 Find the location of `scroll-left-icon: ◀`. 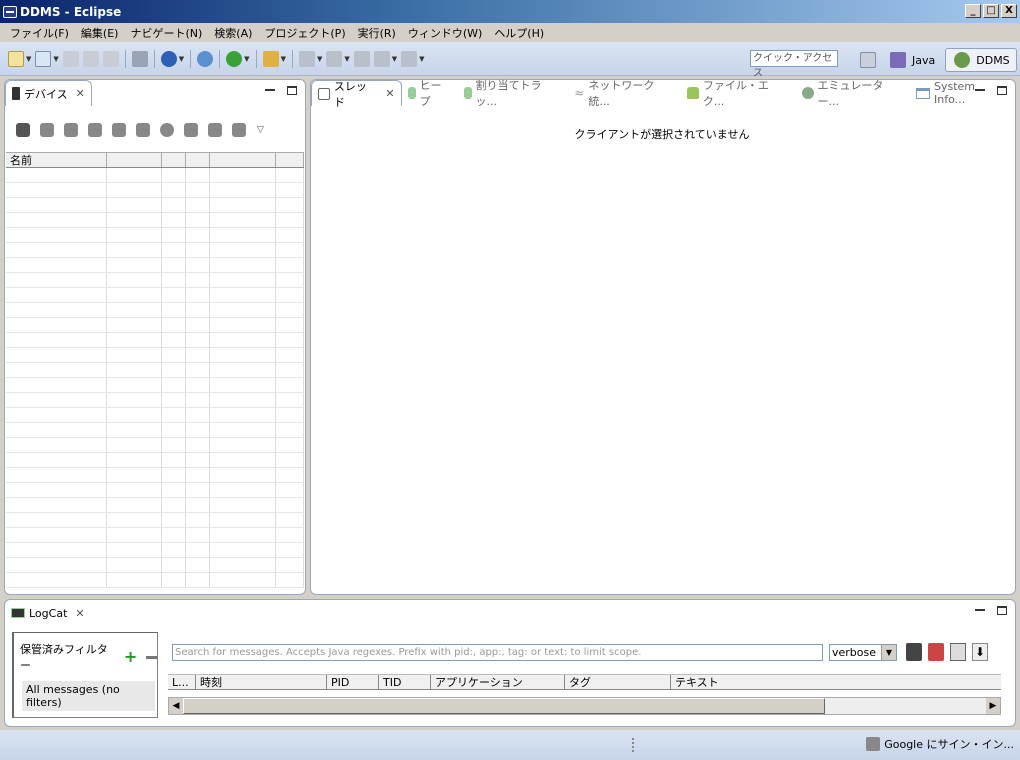

scroll-left-icon: ◀ is located at coordinates (176, 706).